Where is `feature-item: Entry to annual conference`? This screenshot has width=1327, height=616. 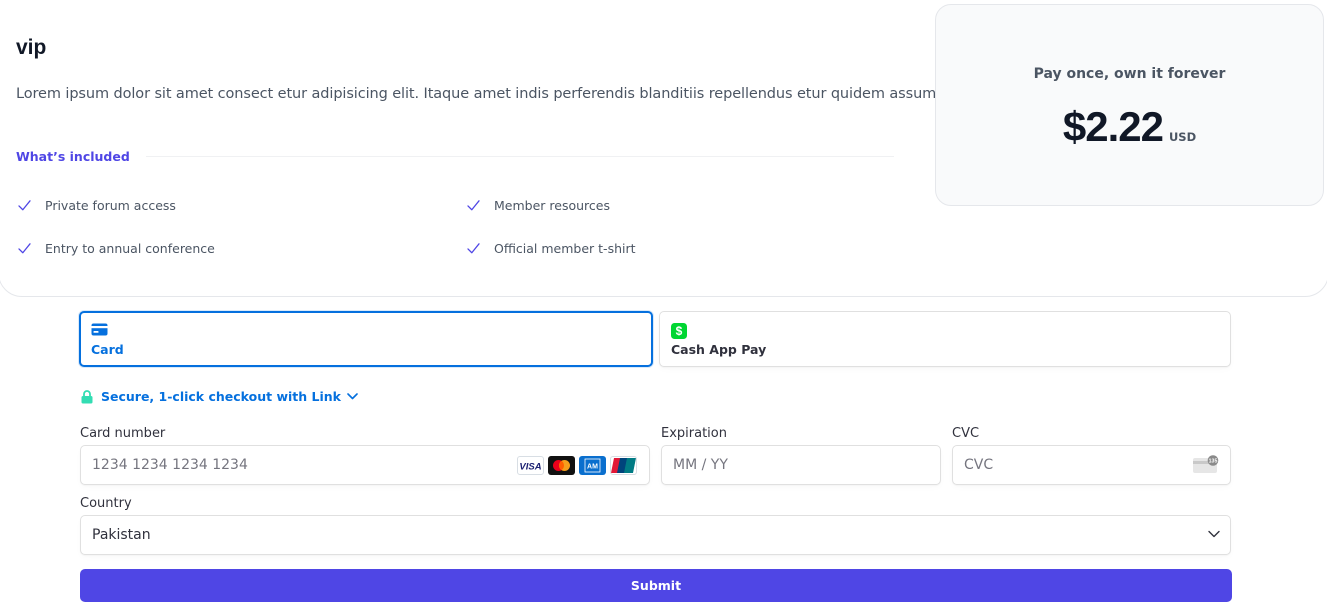
feature-item: Entry to annual conference is located at coordinates (115, 248).